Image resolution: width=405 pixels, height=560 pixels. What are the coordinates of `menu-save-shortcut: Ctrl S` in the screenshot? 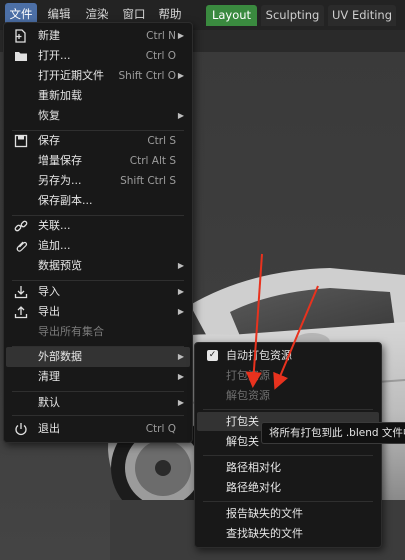 It's located at (161, 141).